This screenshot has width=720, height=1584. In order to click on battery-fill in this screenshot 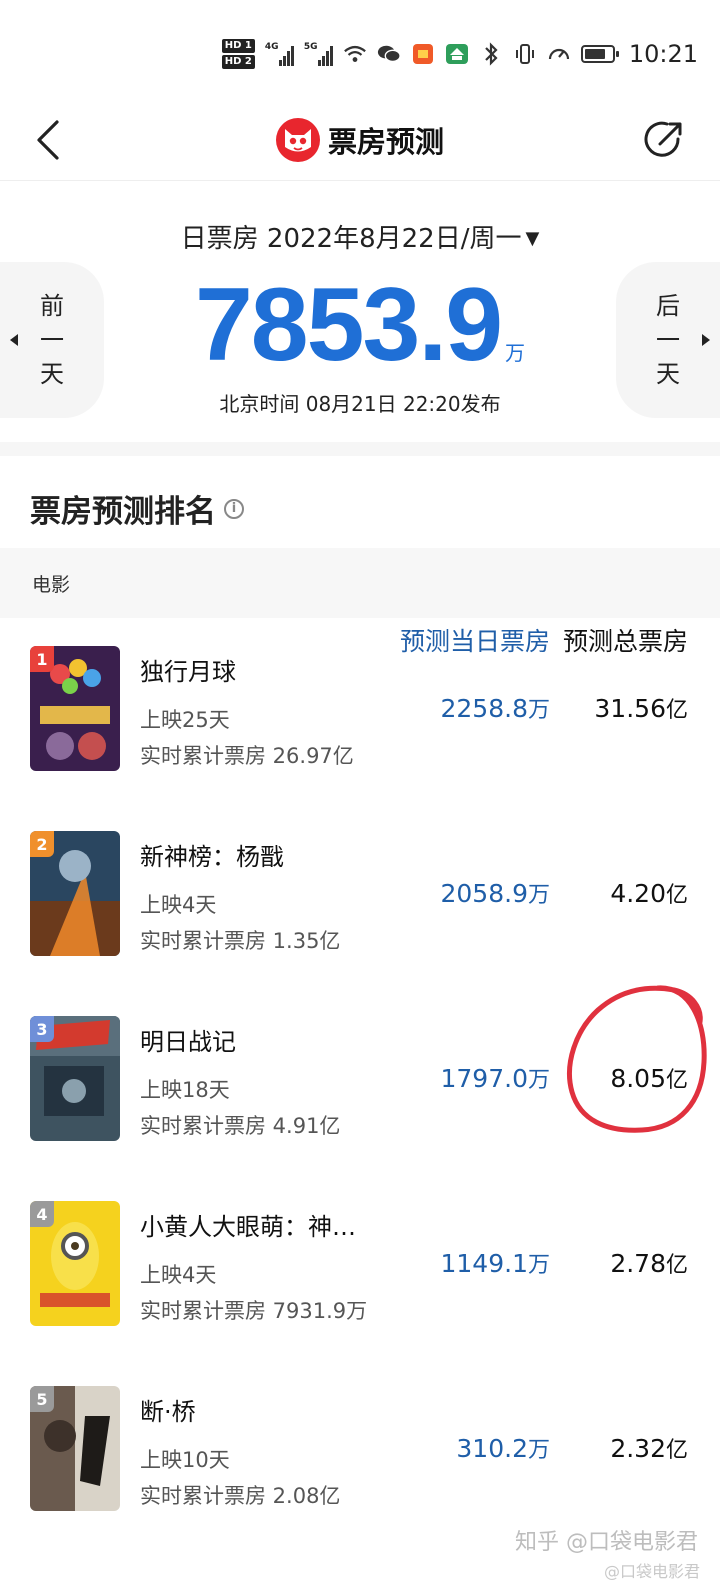, I will do `click(594, 54)`.